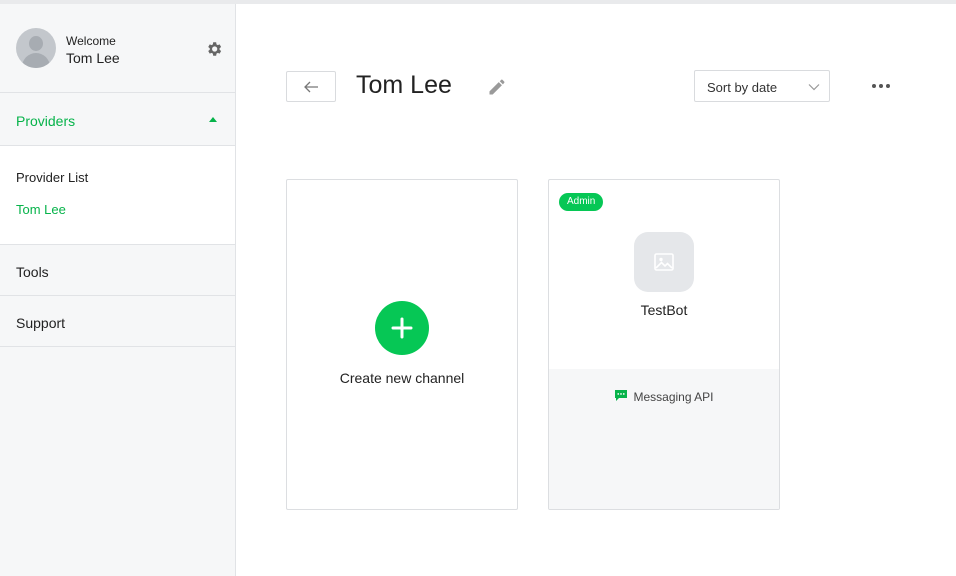  Describe the element at coordinates (117, 48) in the screenshot. I see `profile-section: Welcome Tom Lee` at that location.